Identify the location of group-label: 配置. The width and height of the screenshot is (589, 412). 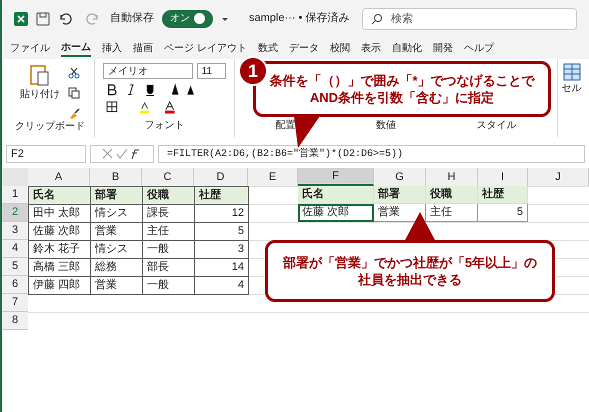
(285, 125).